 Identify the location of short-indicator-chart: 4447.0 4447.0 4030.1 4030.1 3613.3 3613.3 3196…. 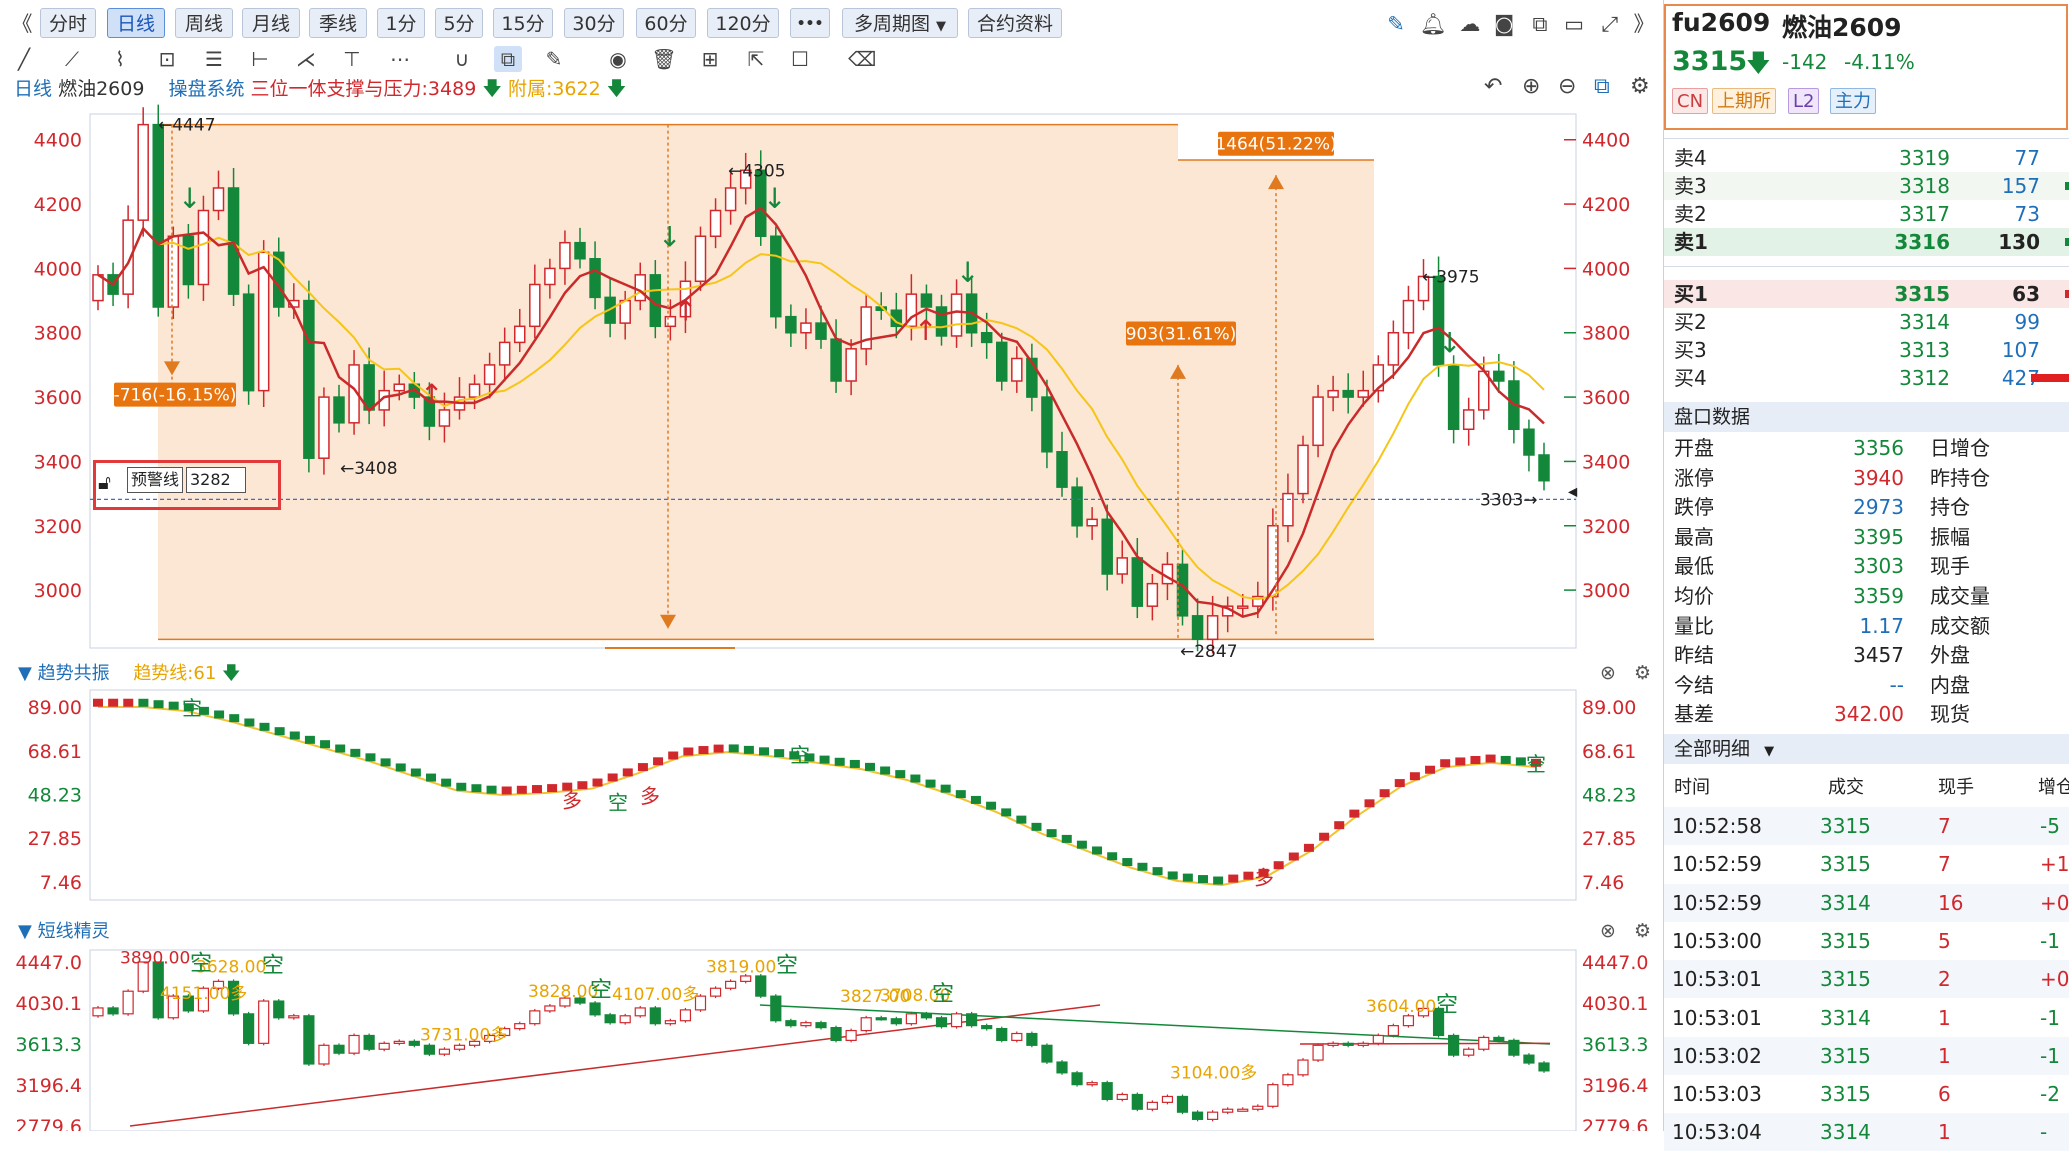
(831, 1038).